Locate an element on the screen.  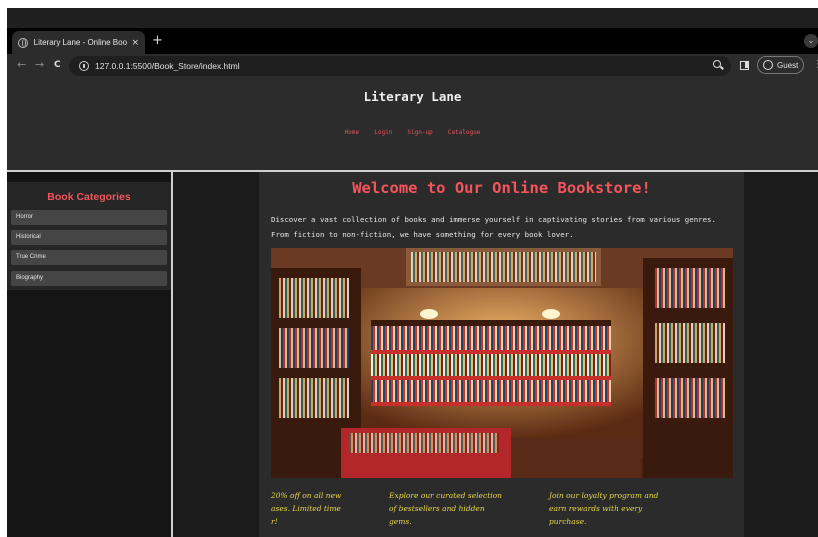
browser-menu-icon: ⋮ is located at coordinates (815, 65).